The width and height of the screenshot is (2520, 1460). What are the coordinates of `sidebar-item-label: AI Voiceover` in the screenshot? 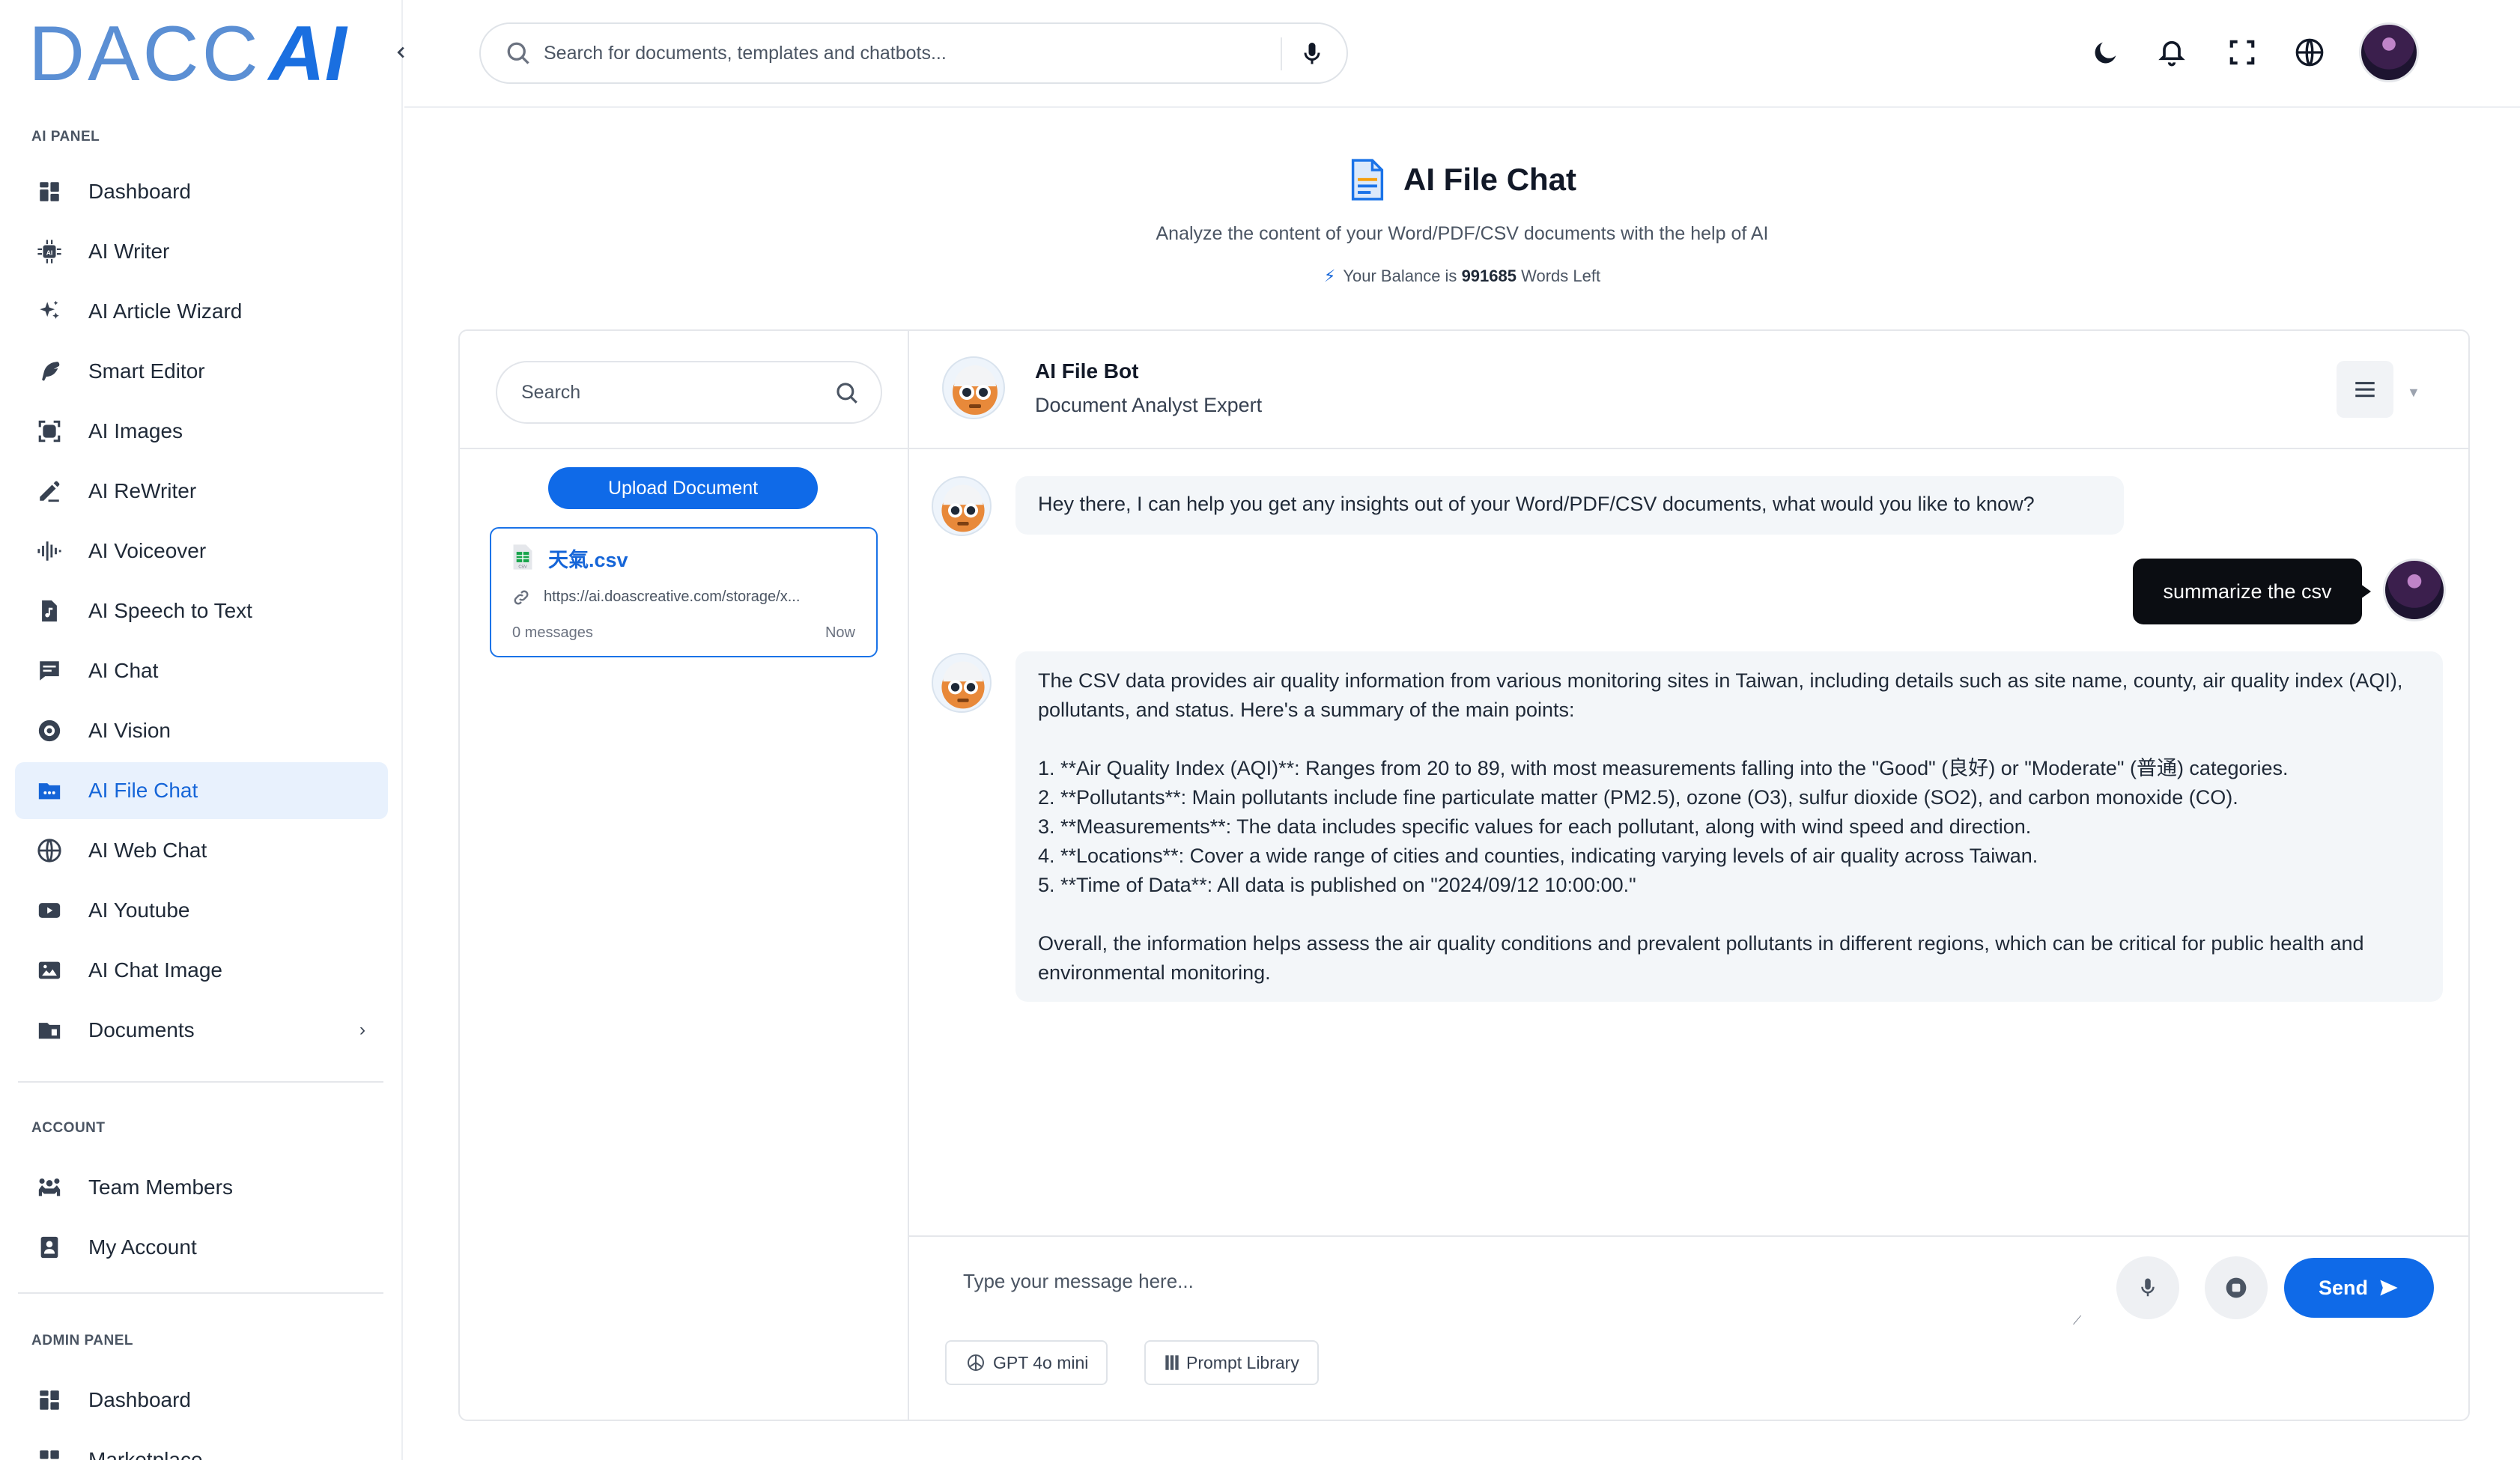 It's located at (147, 550).